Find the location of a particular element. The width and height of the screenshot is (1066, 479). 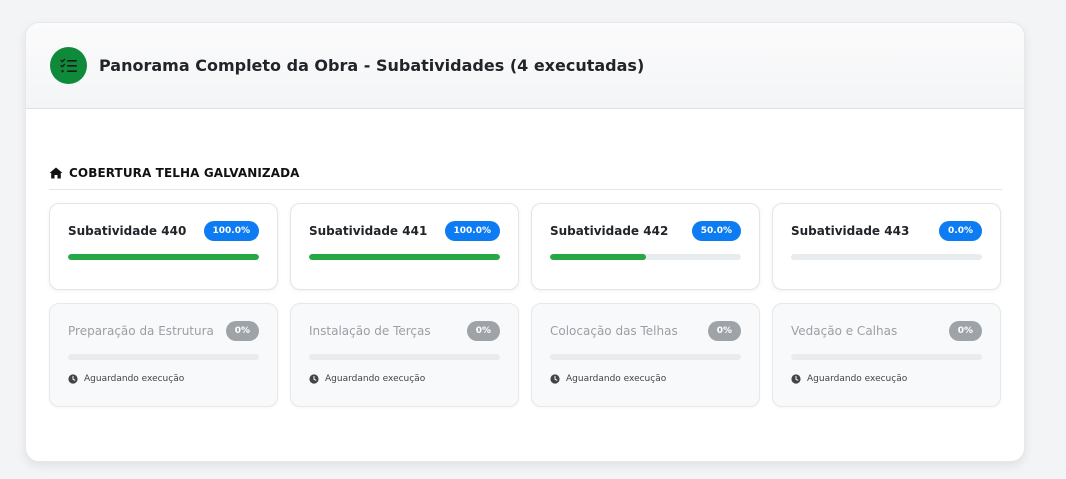

subactivity-name: Vedação e Calhas is located at coordinates (844, 331).